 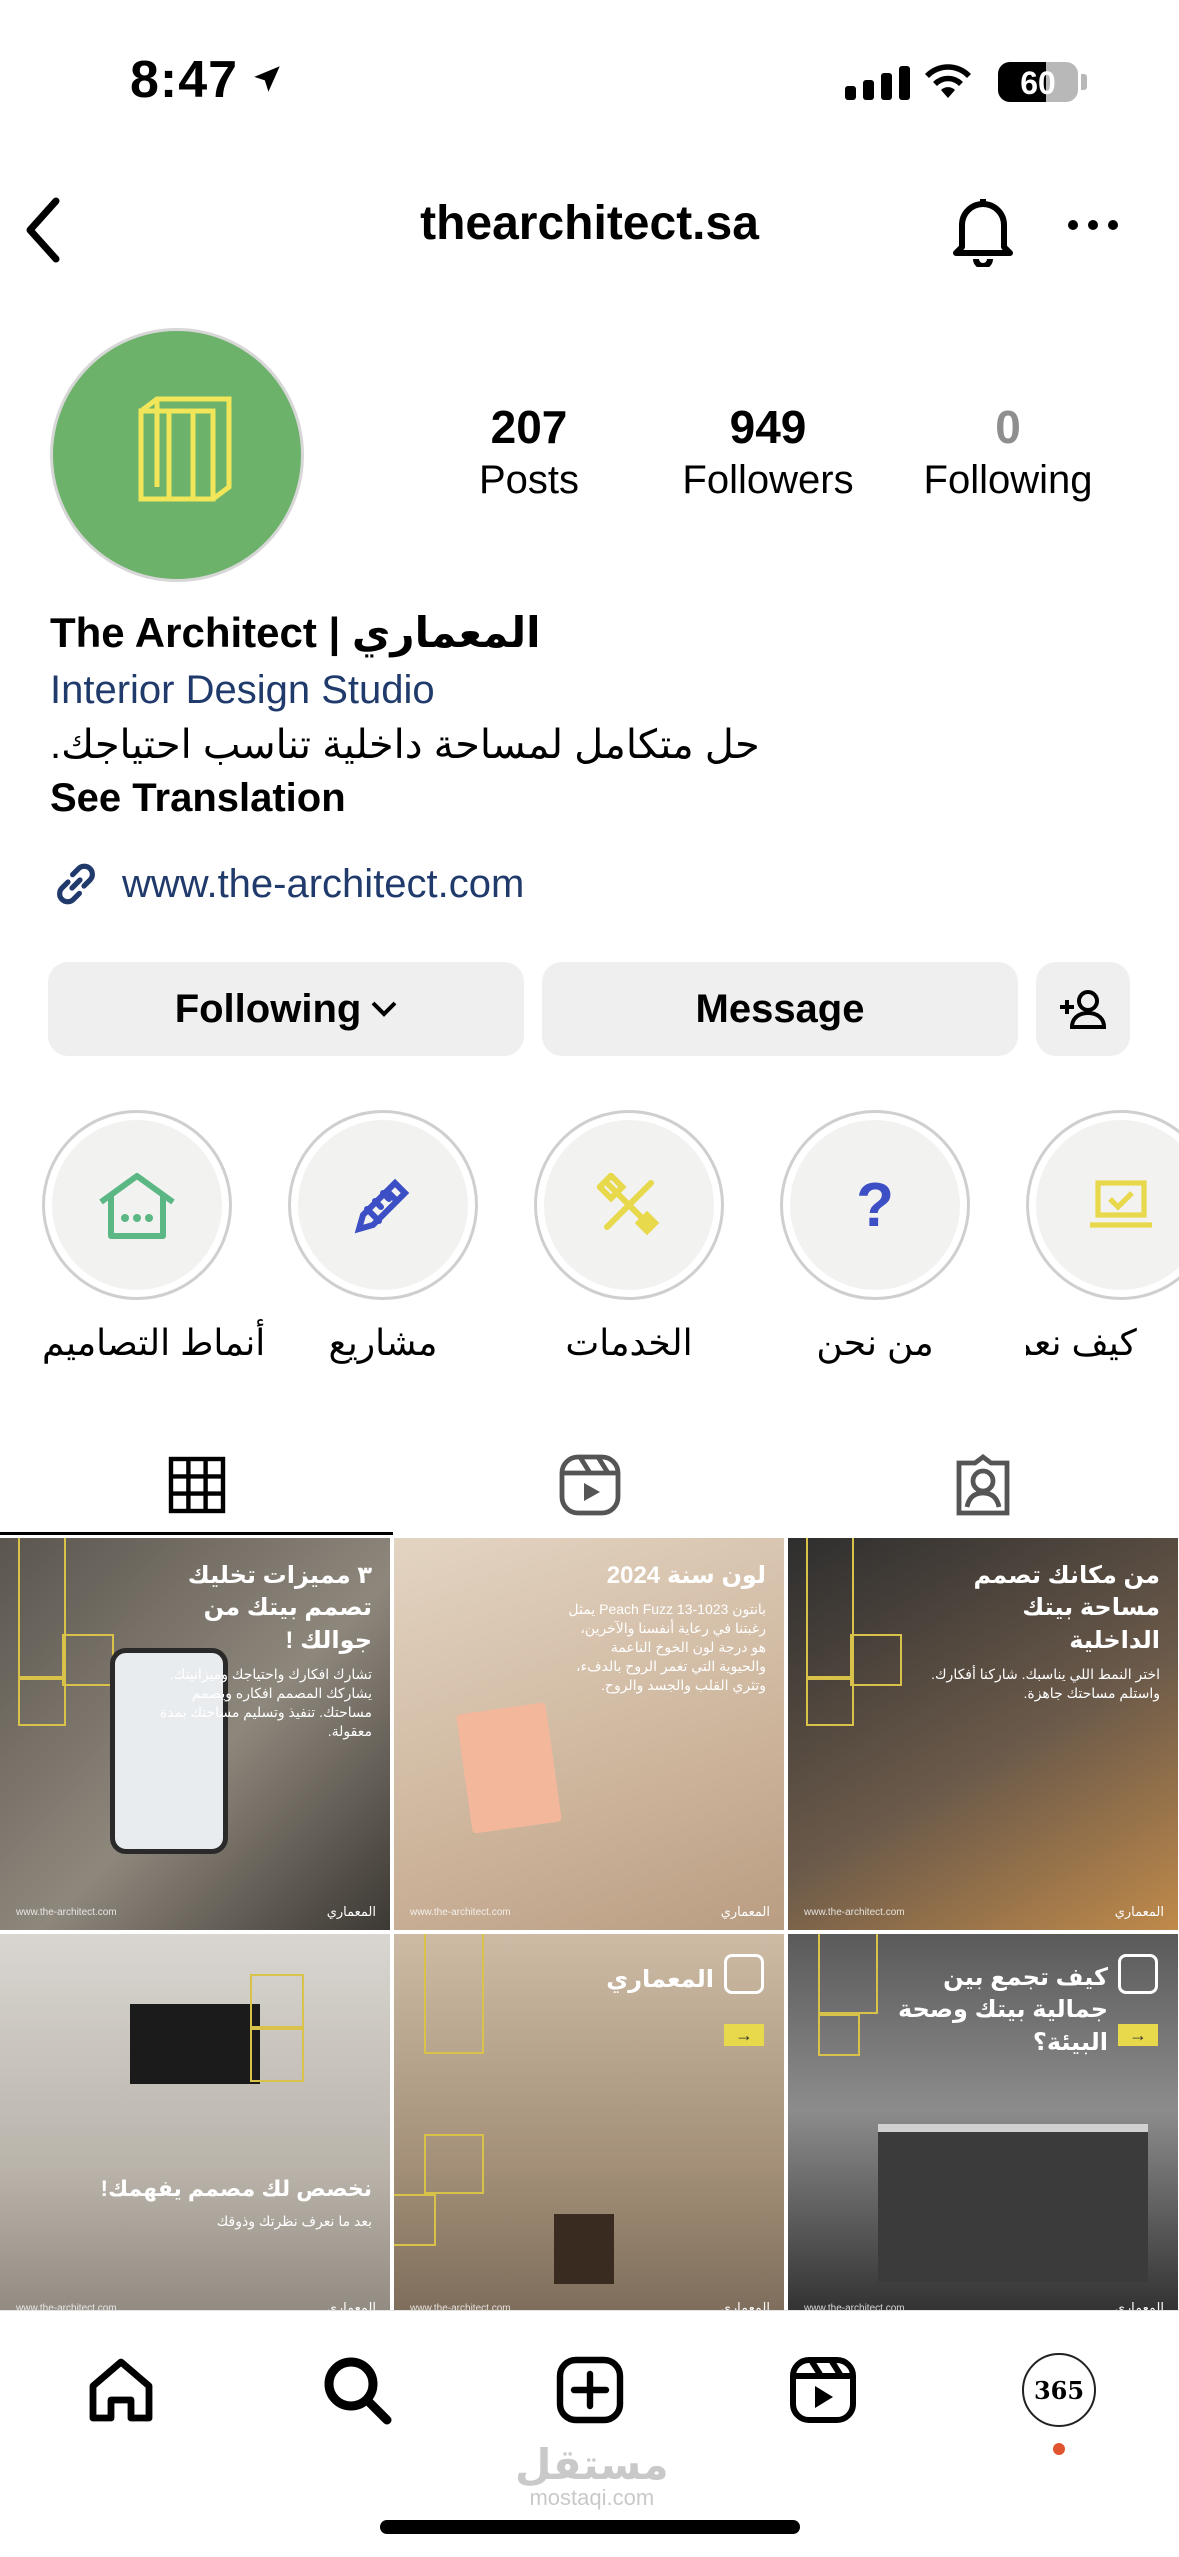 I want to click on nav-profile: 365, so click(x=1059, y=2390).